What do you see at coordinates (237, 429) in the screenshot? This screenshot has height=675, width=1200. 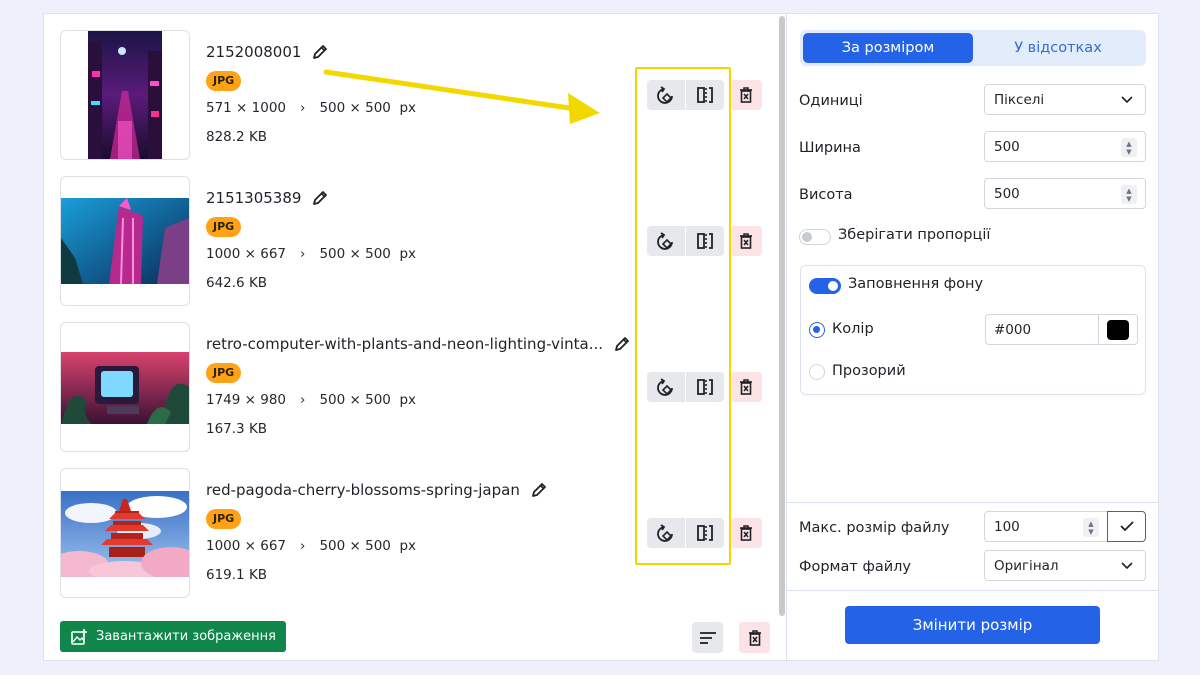 I see `file-size: 167.3 KB` at bounding box center [237, 429].